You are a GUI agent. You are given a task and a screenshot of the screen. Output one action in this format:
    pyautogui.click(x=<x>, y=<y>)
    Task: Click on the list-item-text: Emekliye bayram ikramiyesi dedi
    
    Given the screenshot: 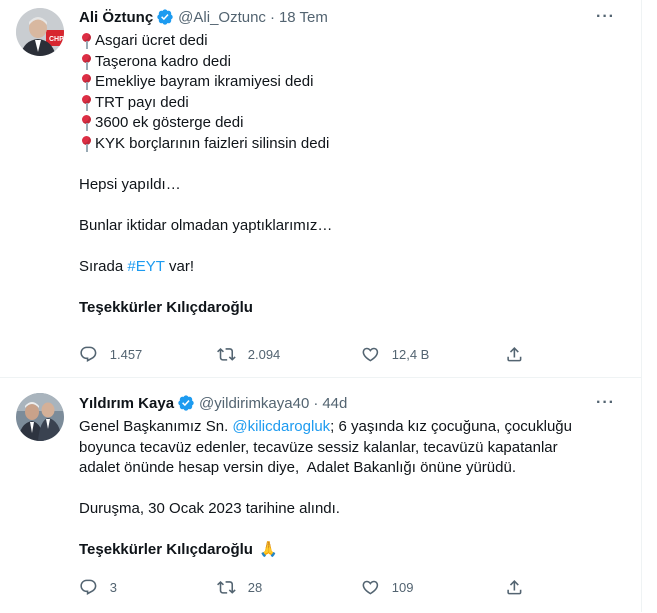 What is the action you would take?
    pyautogui.click(x=204, y=81)
    